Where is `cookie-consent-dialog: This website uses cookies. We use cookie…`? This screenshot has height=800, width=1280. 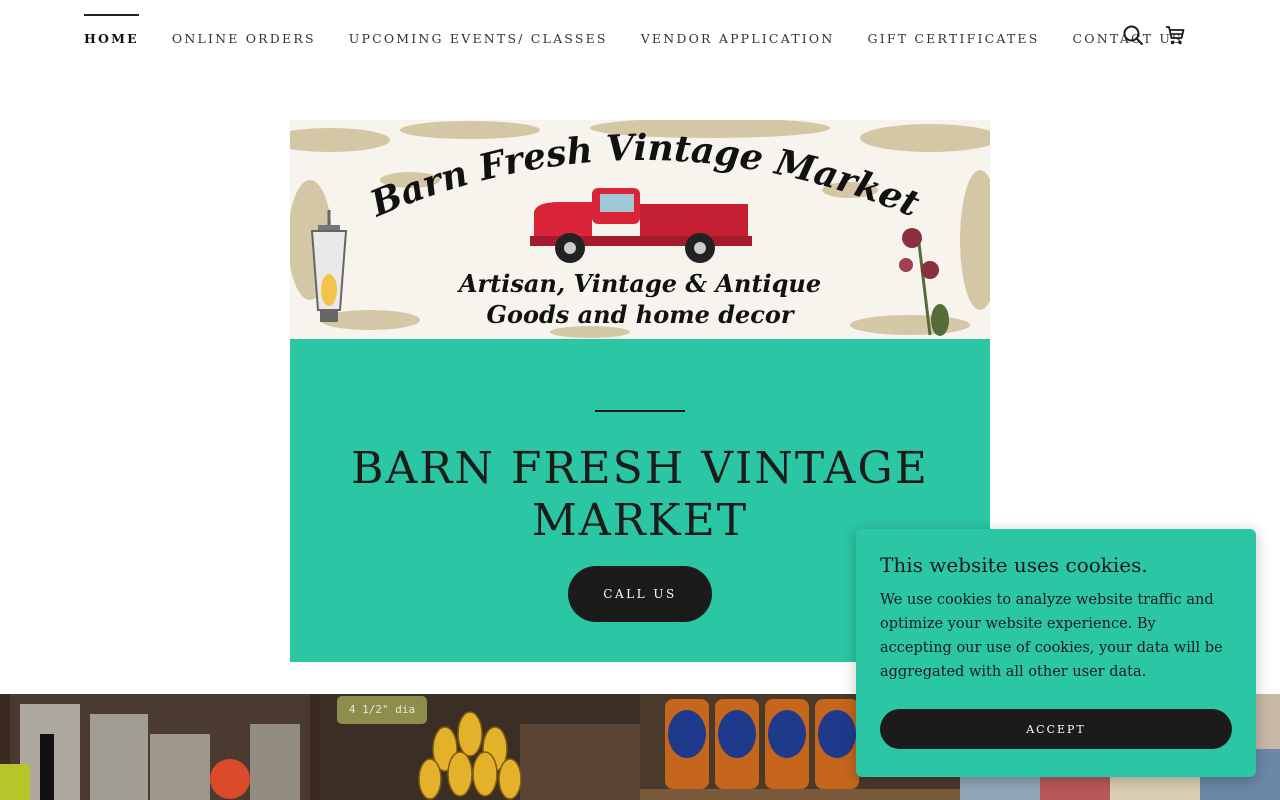
cookie-consent-dialog: This website uses cookies. We use cookie… is located at coordinates (1056, 653).